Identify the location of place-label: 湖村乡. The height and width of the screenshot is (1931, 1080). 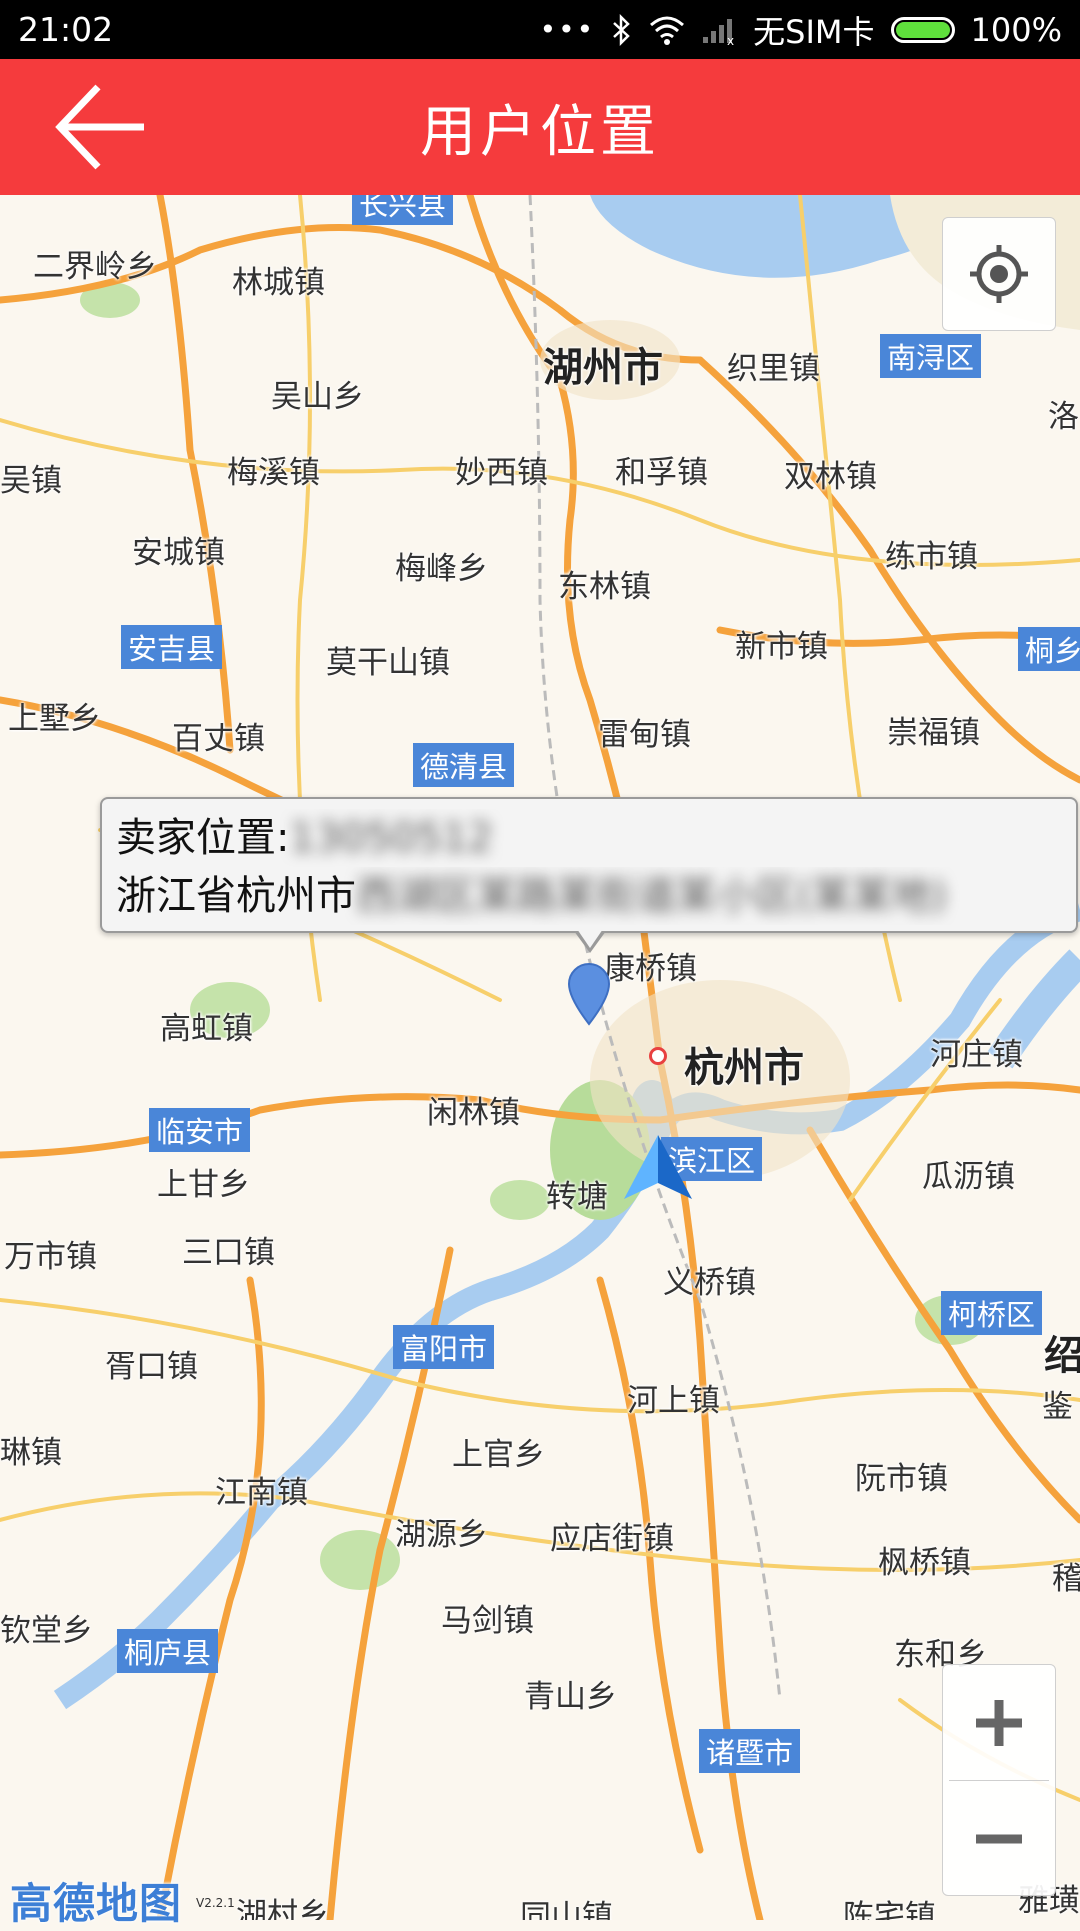
(282, 1908).